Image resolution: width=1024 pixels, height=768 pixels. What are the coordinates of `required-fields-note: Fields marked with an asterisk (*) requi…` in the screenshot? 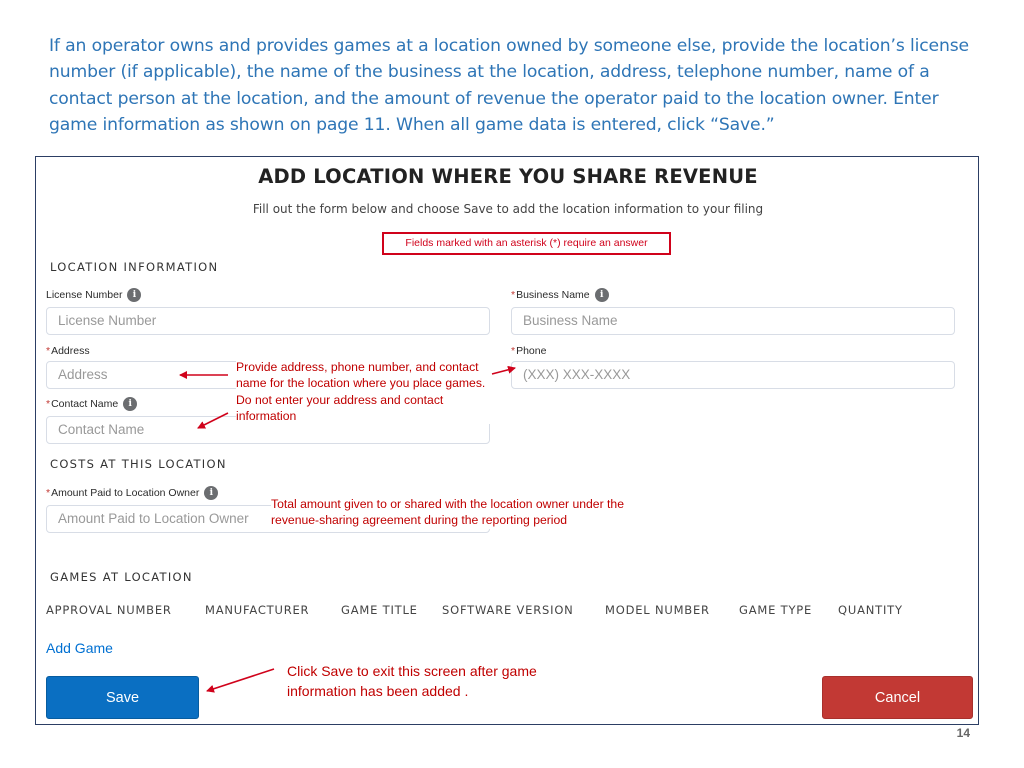 It's located at (526, 243).